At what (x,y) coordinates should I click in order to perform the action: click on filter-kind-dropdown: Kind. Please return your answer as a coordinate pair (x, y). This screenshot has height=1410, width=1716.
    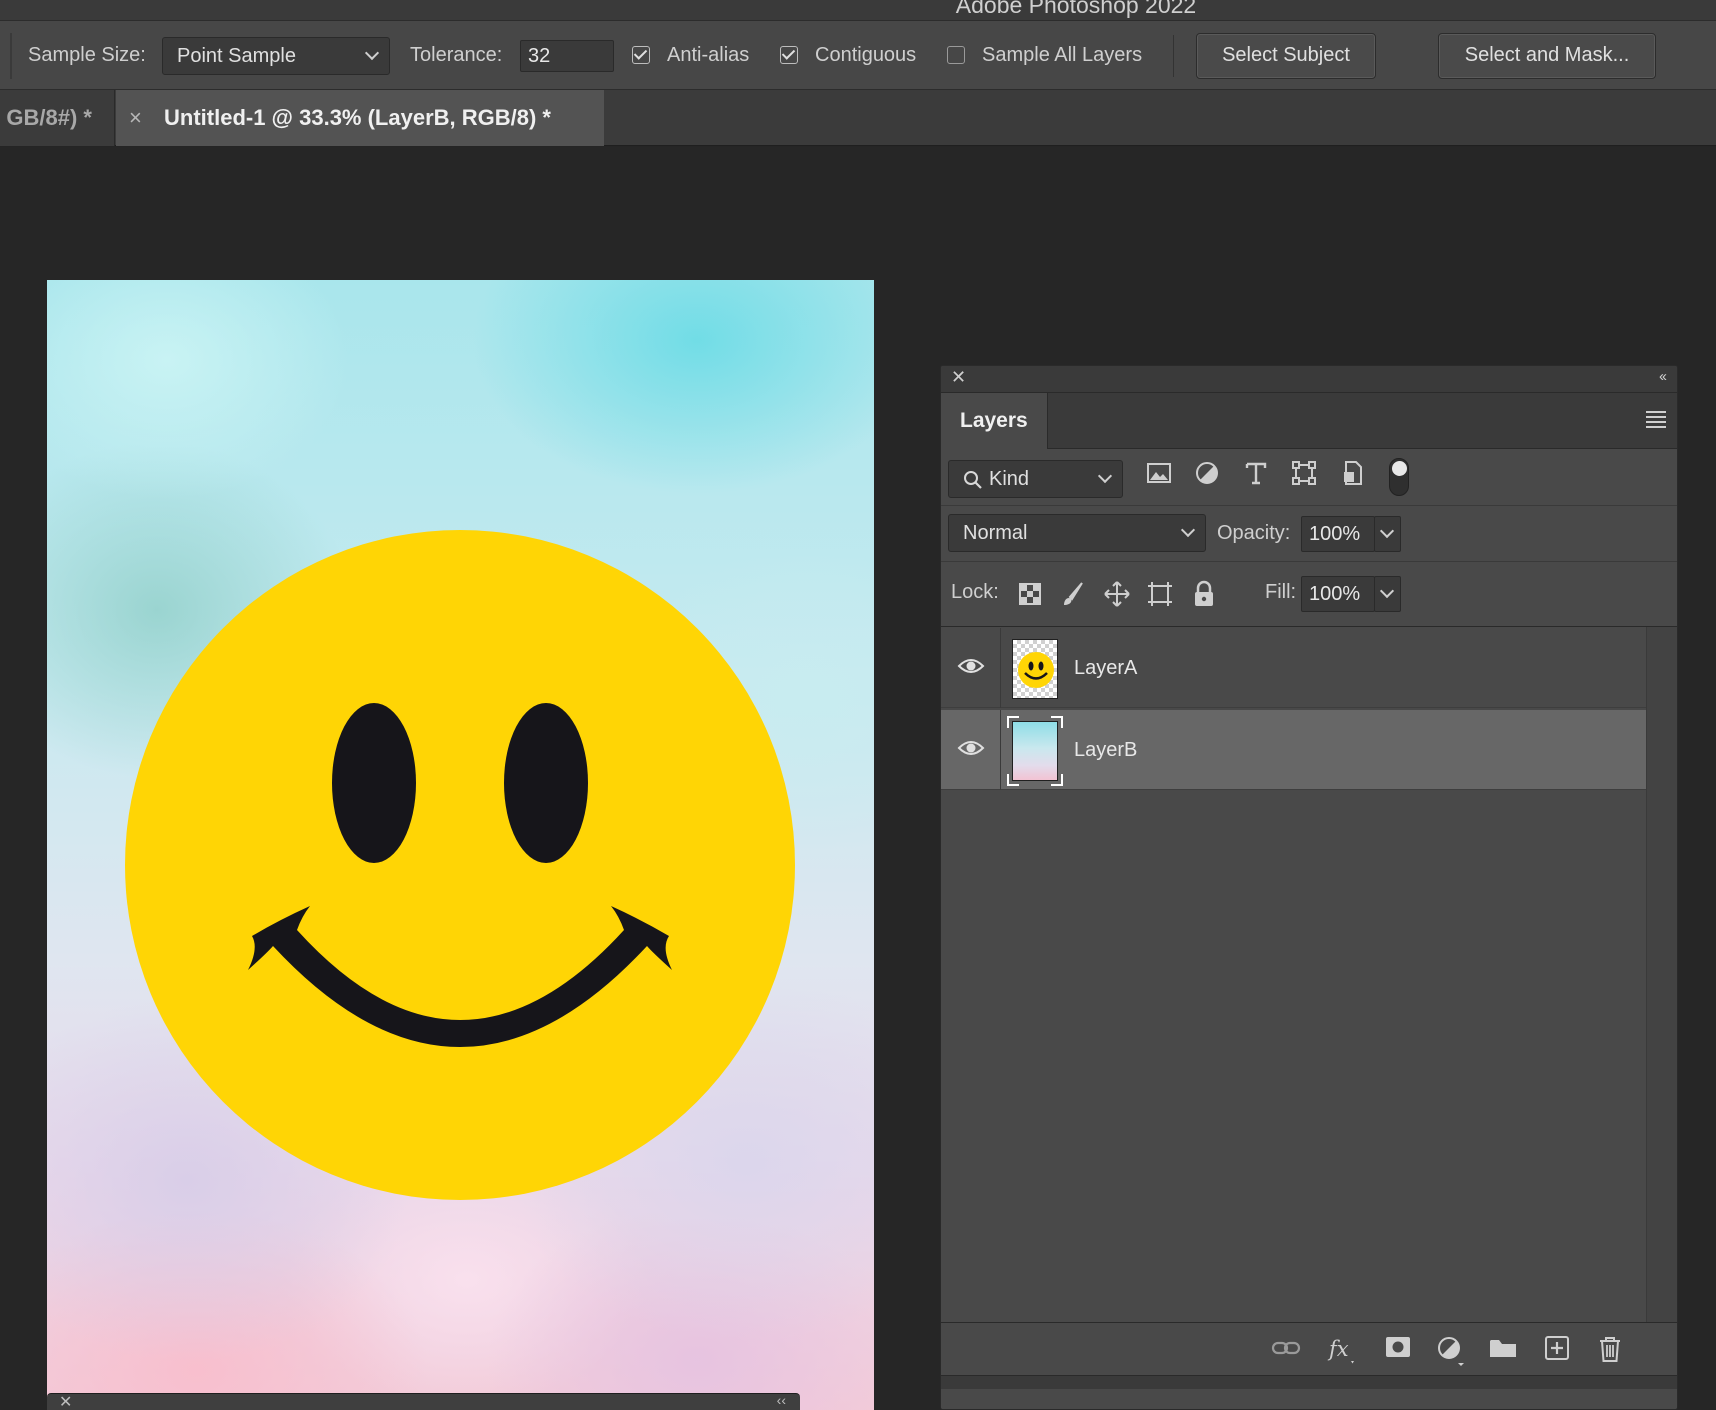
    Looking at the image, I should click on (1035, 479).